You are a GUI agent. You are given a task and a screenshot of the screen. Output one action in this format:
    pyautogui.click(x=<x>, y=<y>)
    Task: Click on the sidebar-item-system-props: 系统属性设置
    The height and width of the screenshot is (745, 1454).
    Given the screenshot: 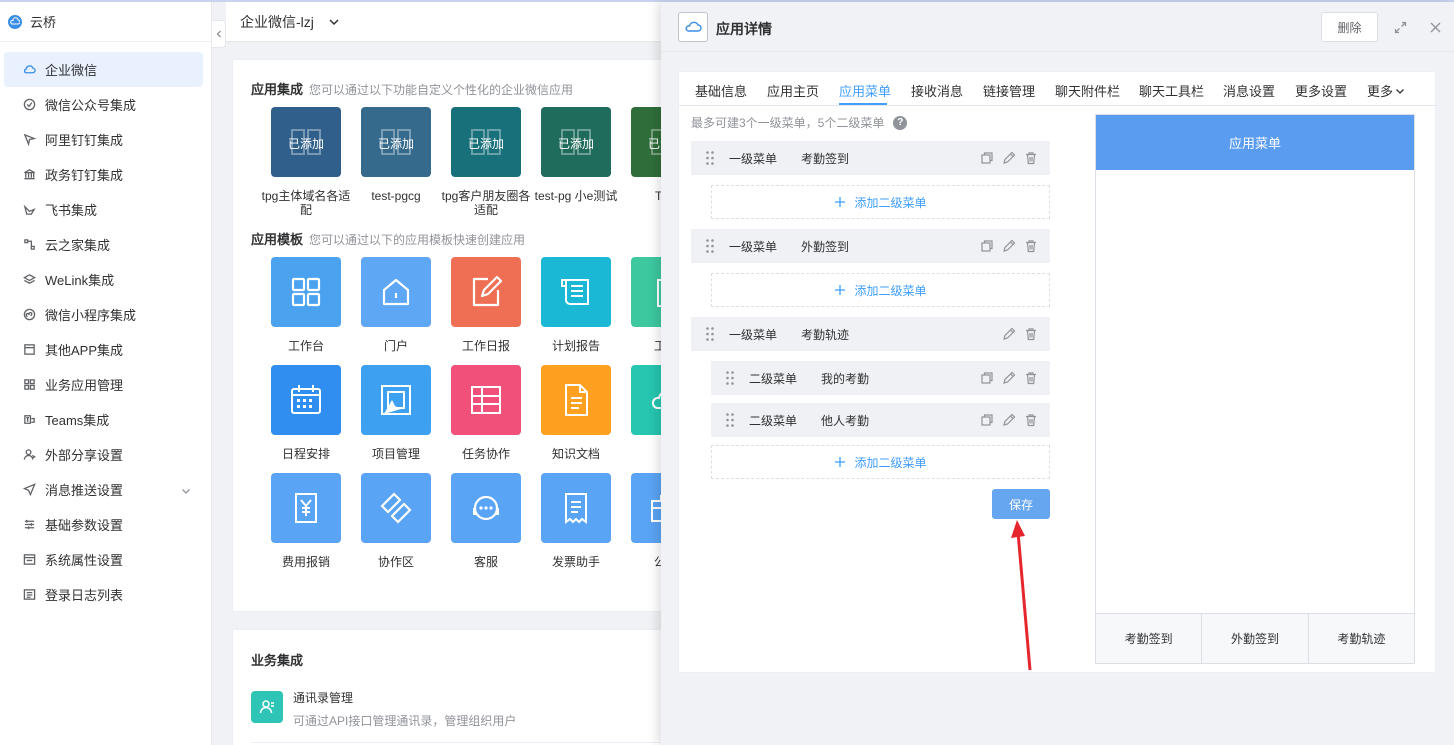 What is the action you would take?
    pyautogui.click(x=105, y=559)
    